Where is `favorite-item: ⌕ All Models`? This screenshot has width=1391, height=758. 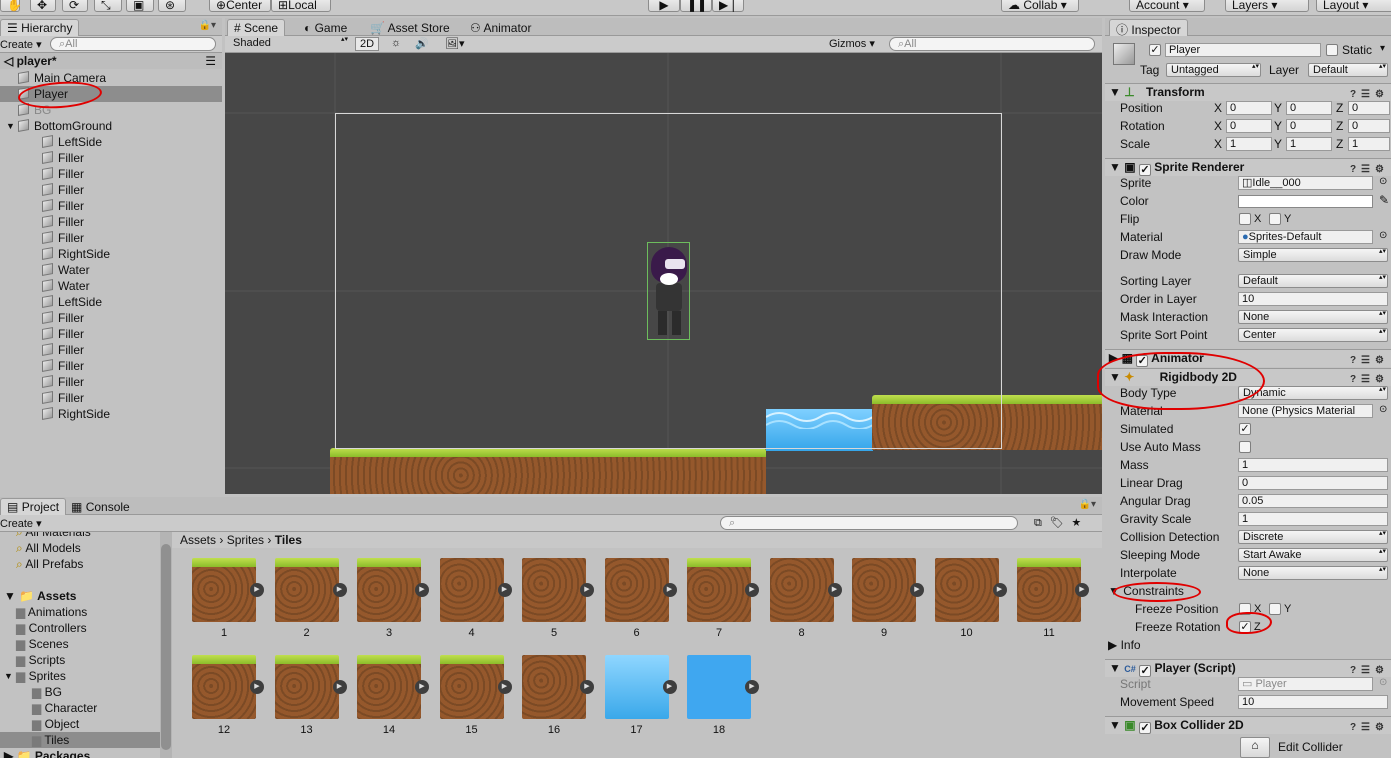 favorite-item: ⌕ All Models is located at coordinates (40, 548).